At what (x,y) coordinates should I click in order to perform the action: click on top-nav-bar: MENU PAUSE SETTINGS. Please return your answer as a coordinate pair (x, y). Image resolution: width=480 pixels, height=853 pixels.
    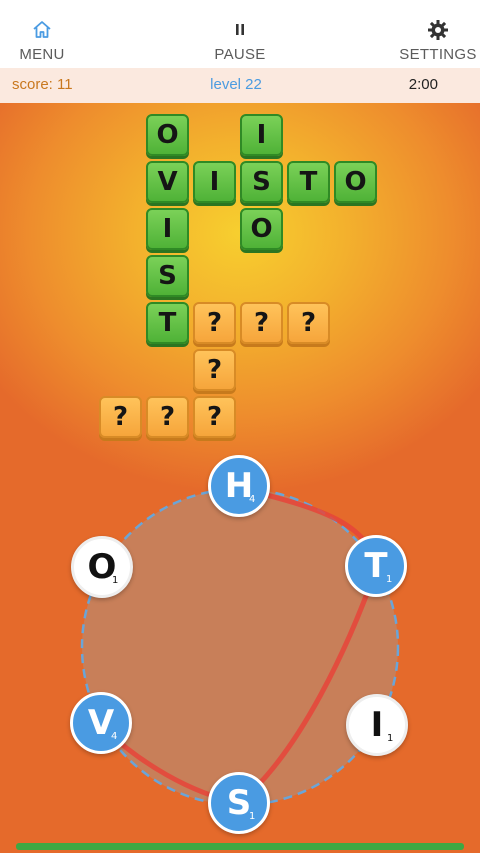
    Looking at the image, I should click on (240, 34).